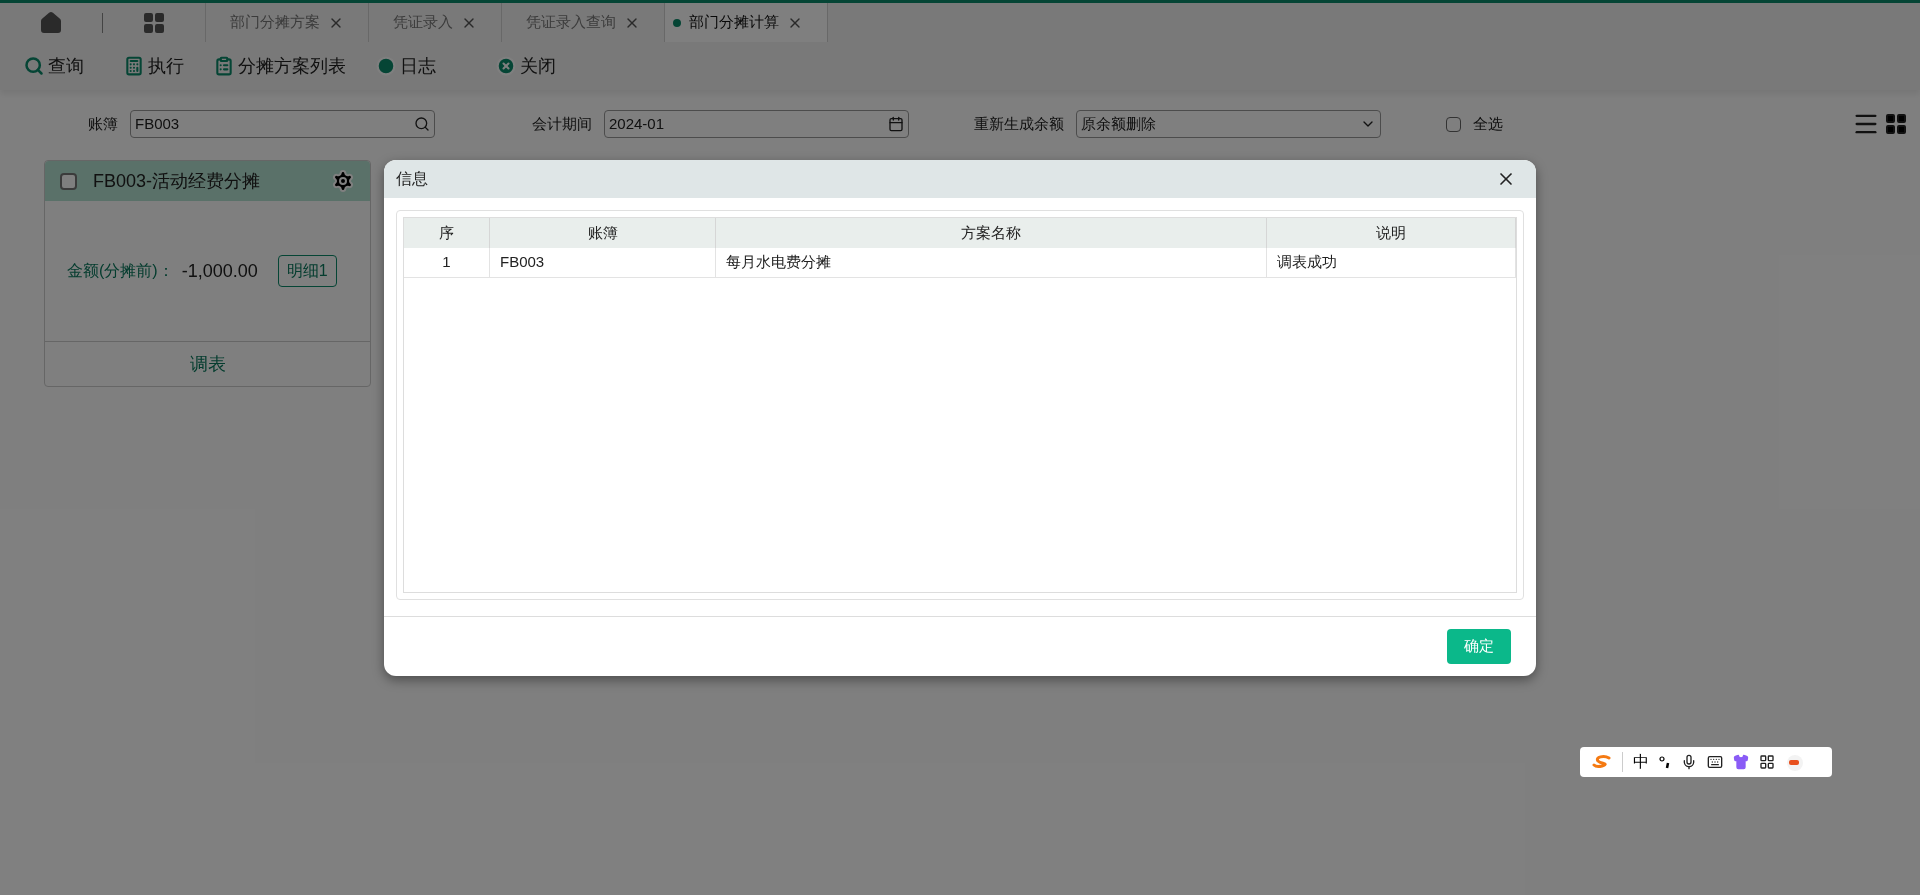  I want to click on close-icon, so click(506, 66).